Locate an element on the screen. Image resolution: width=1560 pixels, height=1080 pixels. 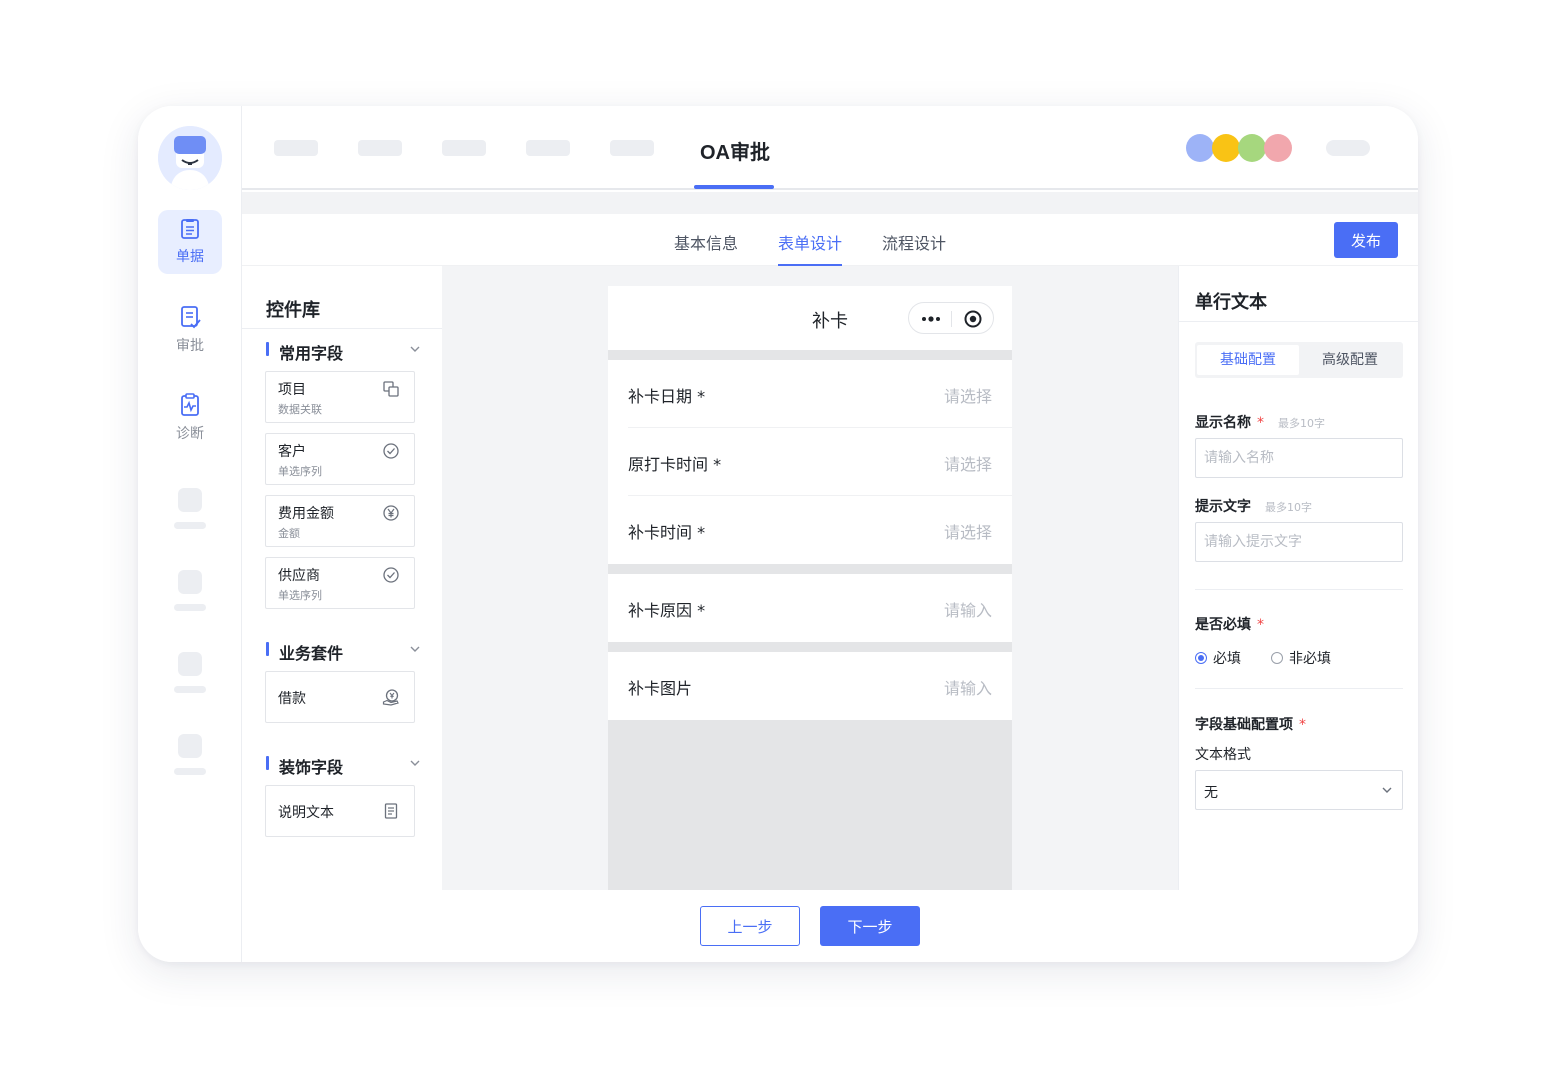
component-card-loan: 借款 is located at coordinates (340, 697).